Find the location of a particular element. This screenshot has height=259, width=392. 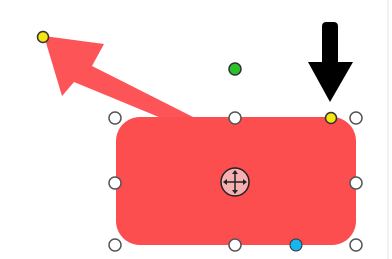

resize-handle-bottom-right is located at coordinates (356, 245).